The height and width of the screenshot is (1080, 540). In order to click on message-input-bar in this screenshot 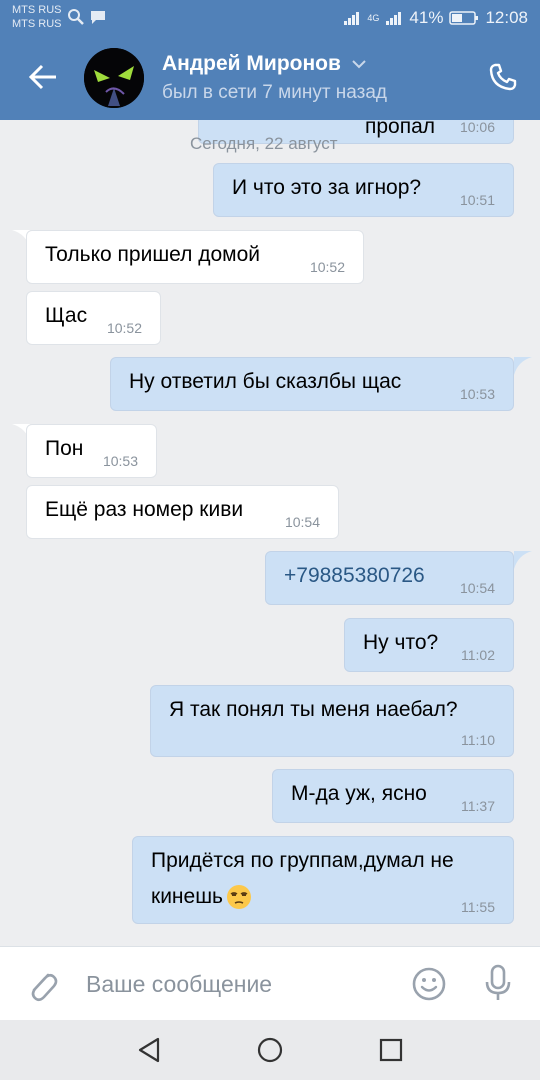, I will do `click(270, 983)`.